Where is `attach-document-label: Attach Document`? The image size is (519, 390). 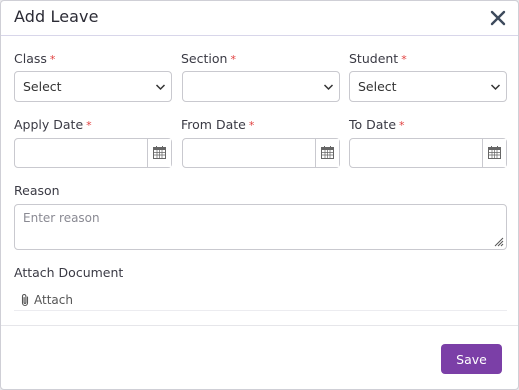 attach-document-label: Attach Document is located at coordinates (69, 272).